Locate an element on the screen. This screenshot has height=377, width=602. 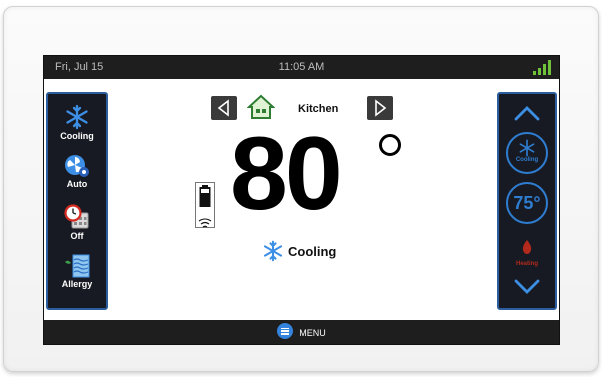
heating-setpoint-label: Heating is located at coordinates (526, 264).